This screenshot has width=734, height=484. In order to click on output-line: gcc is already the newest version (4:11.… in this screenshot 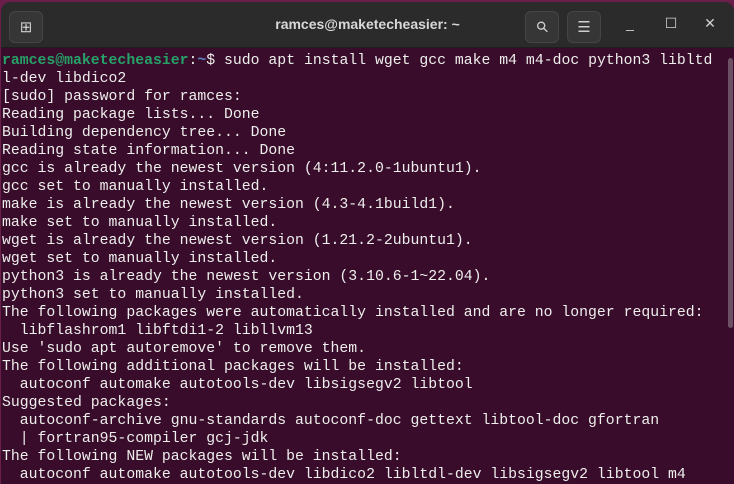, I will do `click(242, 169)`.